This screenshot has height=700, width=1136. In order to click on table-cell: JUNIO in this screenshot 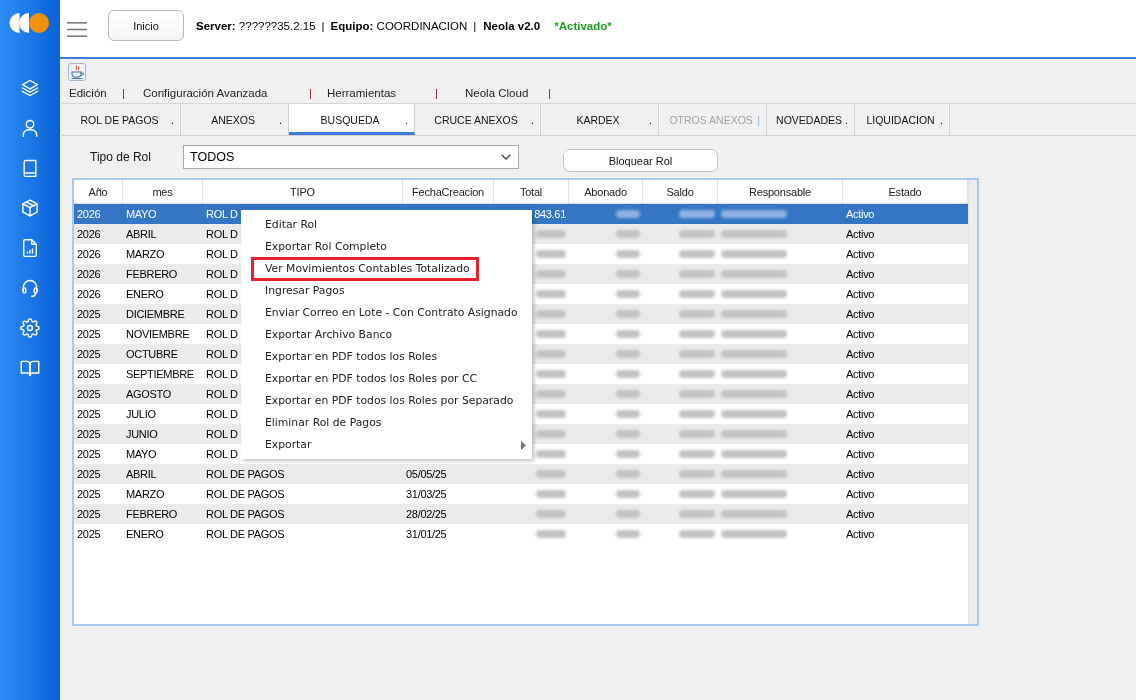, I will do `click(142, 434)`.